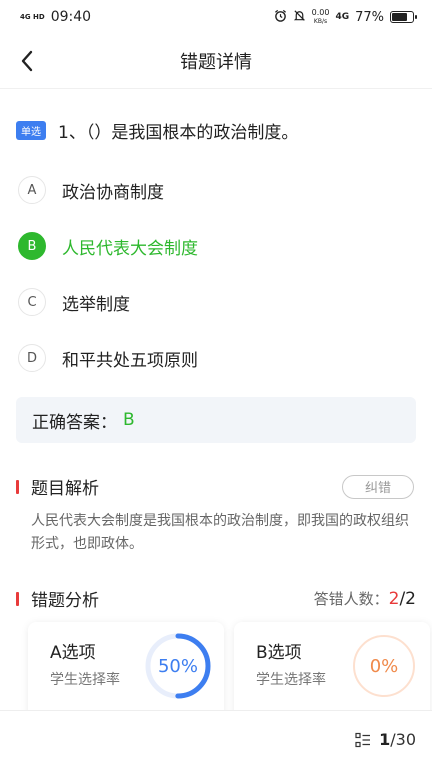 This screenshot has height=768, width=432. I want to click on option-stat-card-a: A选项 学生选择率 50%, so click(126, 672).